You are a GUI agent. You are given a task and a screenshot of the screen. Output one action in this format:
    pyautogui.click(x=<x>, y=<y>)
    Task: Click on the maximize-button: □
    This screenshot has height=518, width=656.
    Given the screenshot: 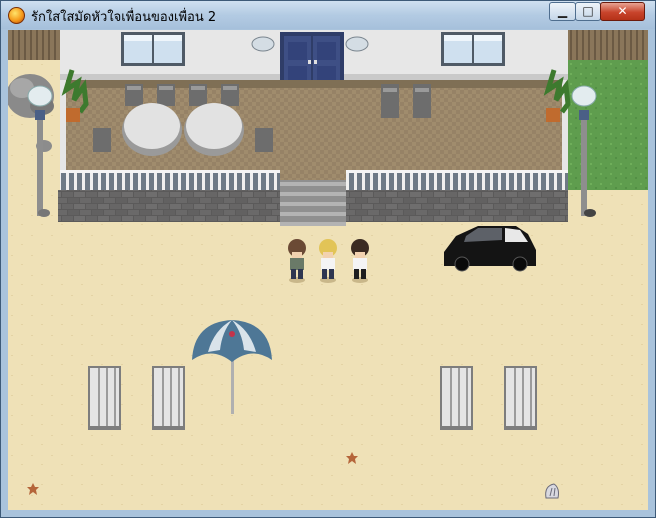 What is the action you would take?
    pyautogui.click(x=588, y=11)
    